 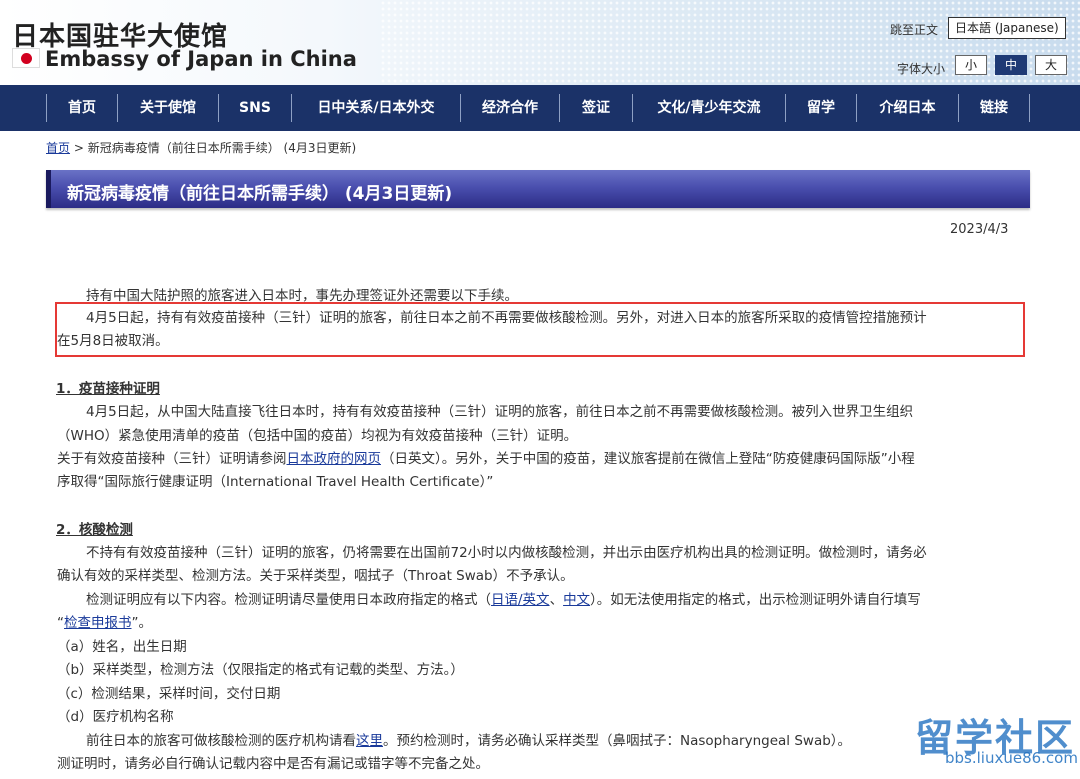 What do you see at coordinates (709, 108) in the screenshot?
I see `nav-item-culture-youth-exchange: 文化/青少年交流` at bounding box center [709, 108].